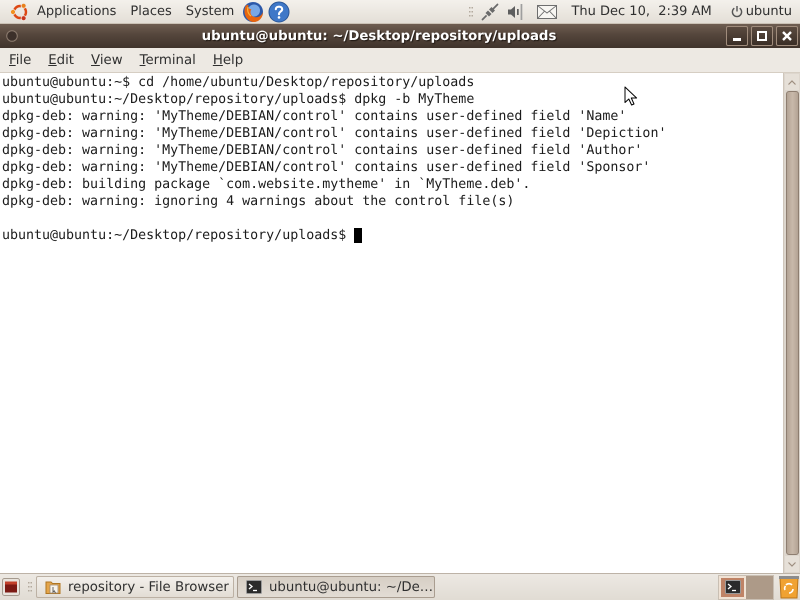 This screenshot has height=600, width=800. I want to click on menu-item: Help, so click(228, 60).